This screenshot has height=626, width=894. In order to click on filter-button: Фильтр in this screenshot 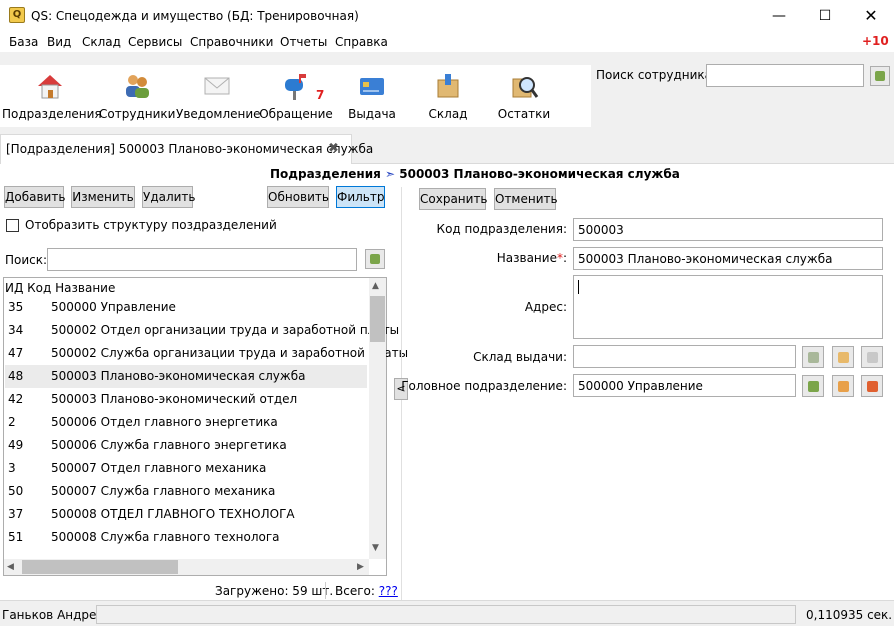, I will do `click(360, 197)`.